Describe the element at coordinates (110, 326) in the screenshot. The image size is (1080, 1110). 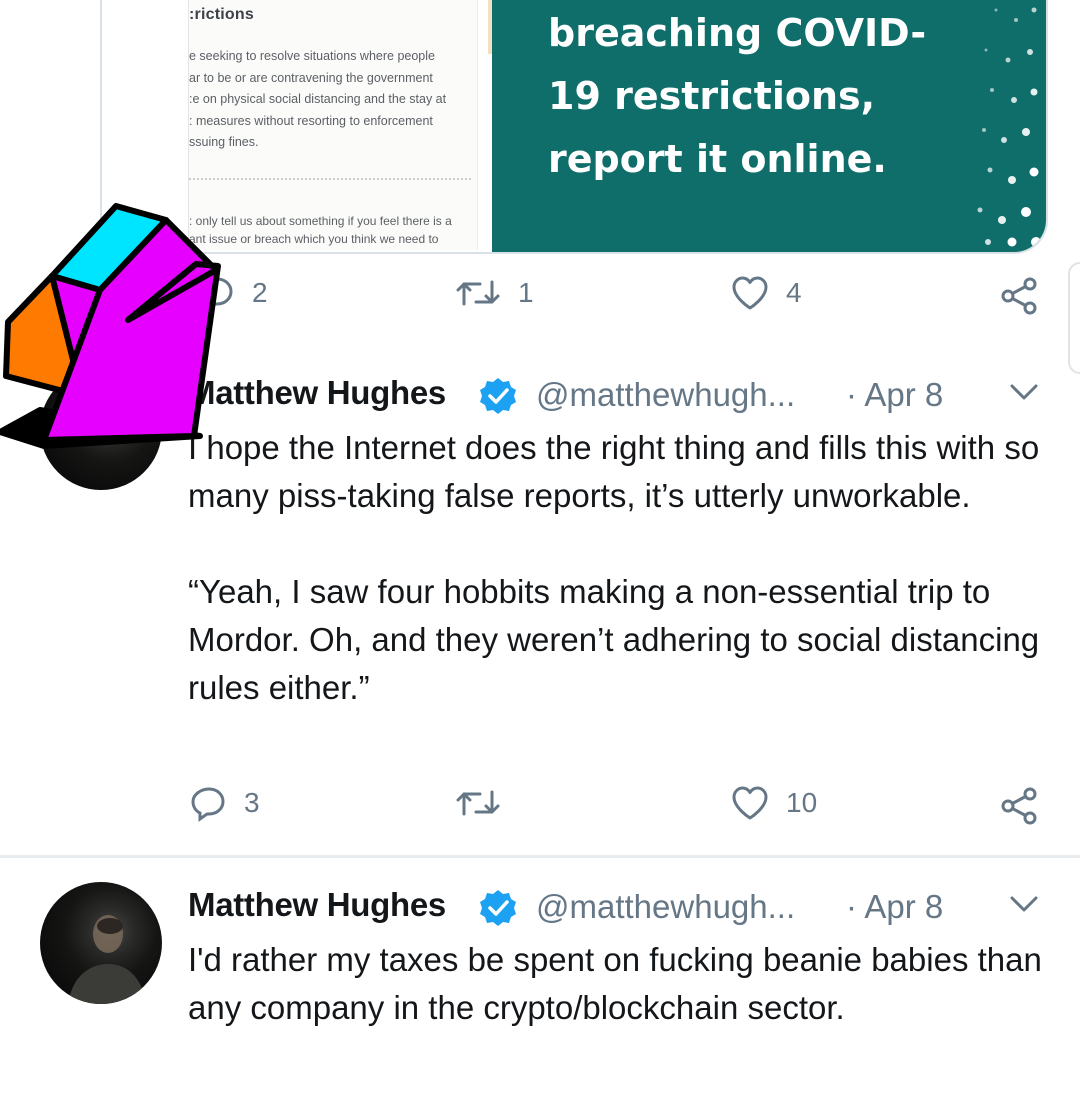
I see `arrow-annotation` at that location.